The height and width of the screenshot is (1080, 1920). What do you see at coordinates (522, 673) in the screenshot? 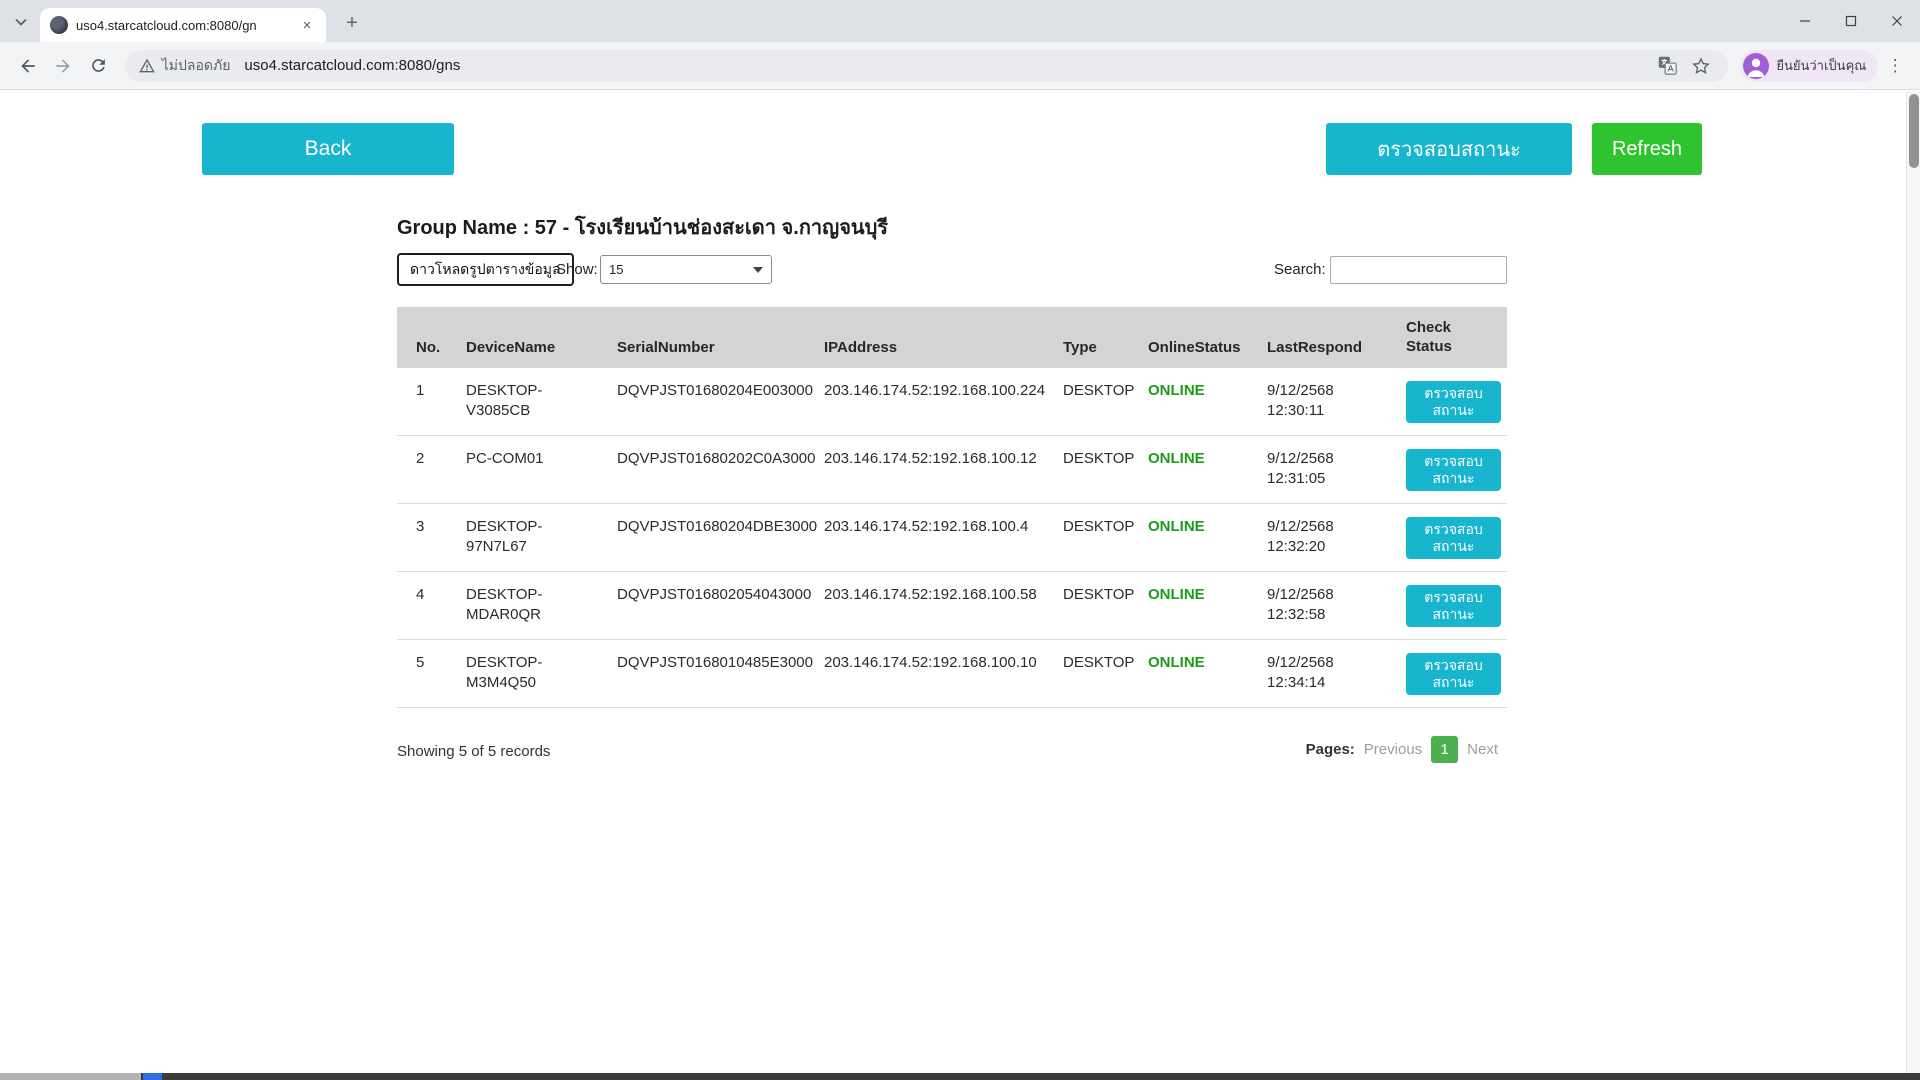
I see `cell-device: DESKTOP-M3M4Q50` at bounding box center [522, 673].